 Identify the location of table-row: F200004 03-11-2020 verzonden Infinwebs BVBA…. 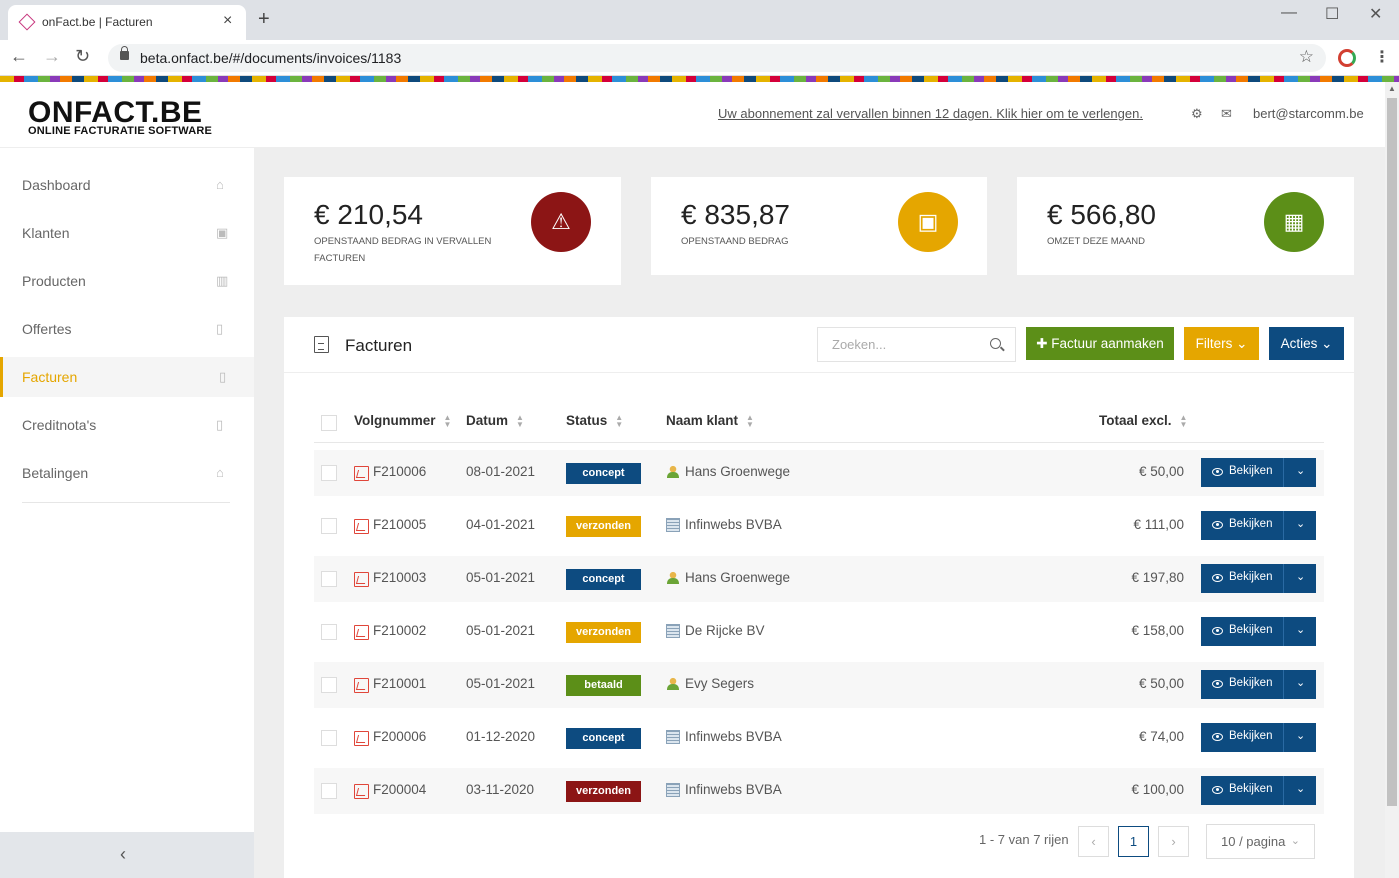
(819, 791).